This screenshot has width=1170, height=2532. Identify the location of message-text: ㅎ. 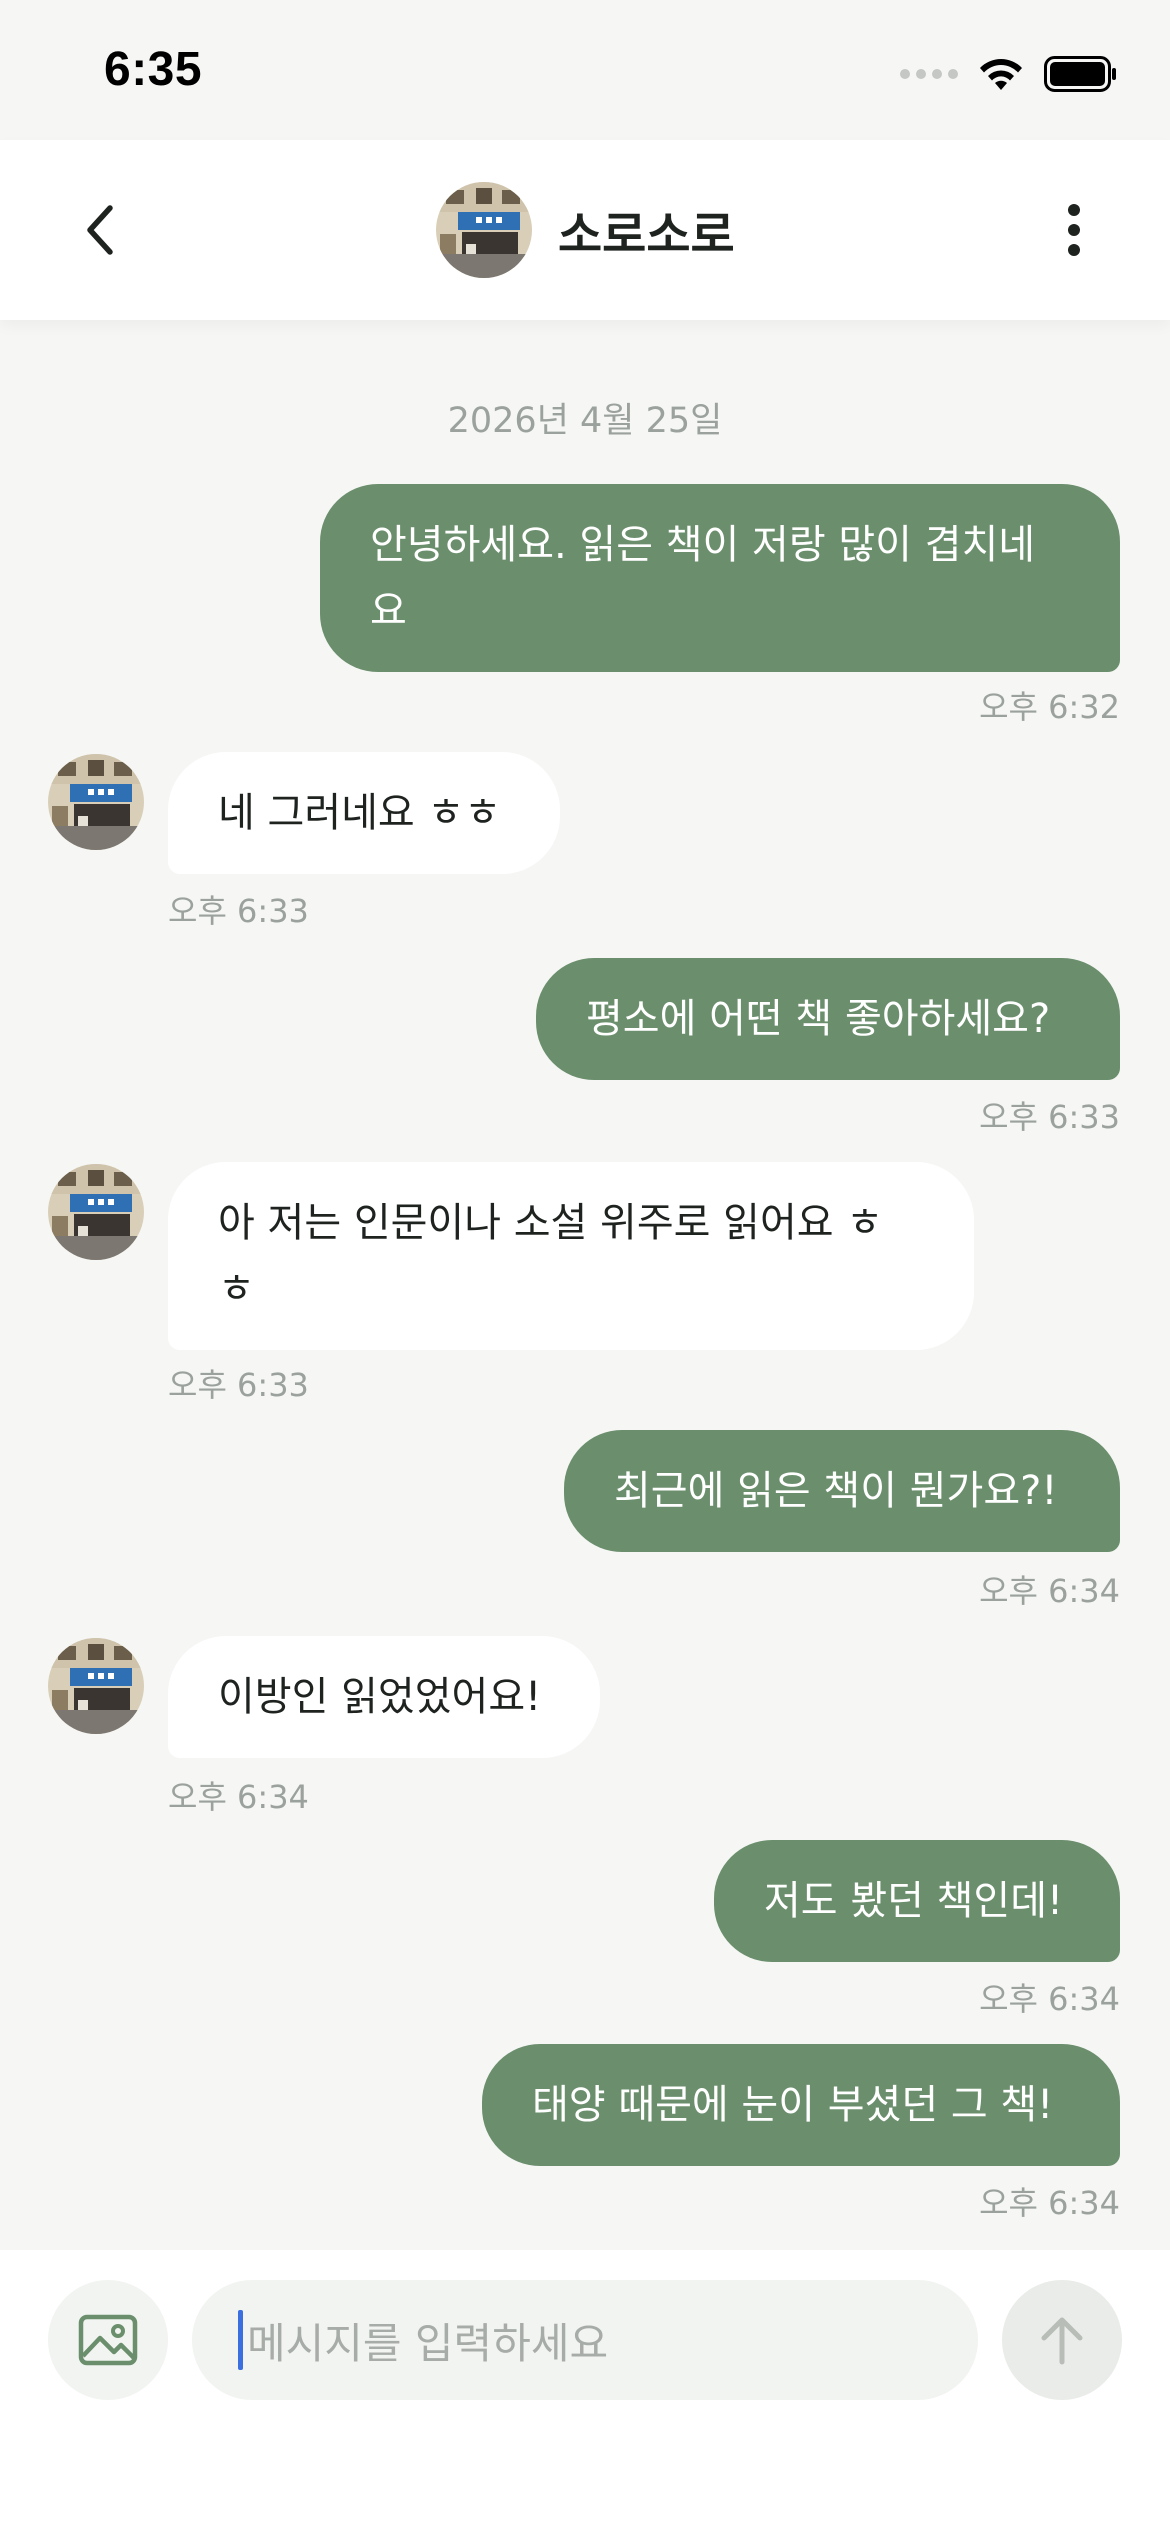
(236, 1289).